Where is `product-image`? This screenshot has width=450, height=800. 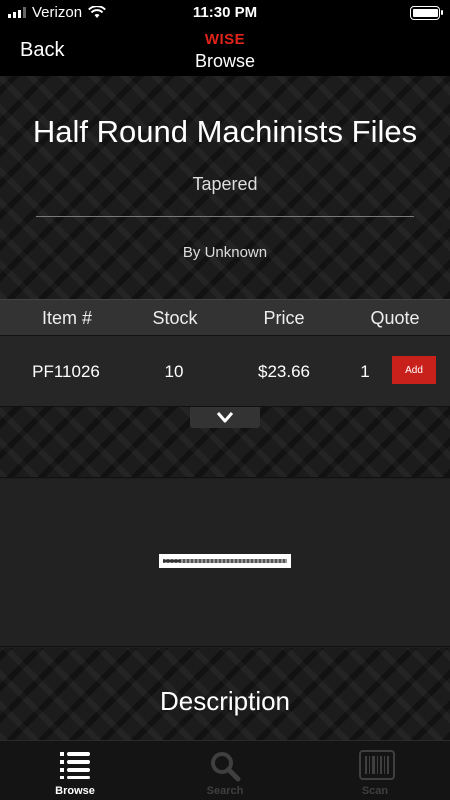 product-image is located at coordinates (225, 561).